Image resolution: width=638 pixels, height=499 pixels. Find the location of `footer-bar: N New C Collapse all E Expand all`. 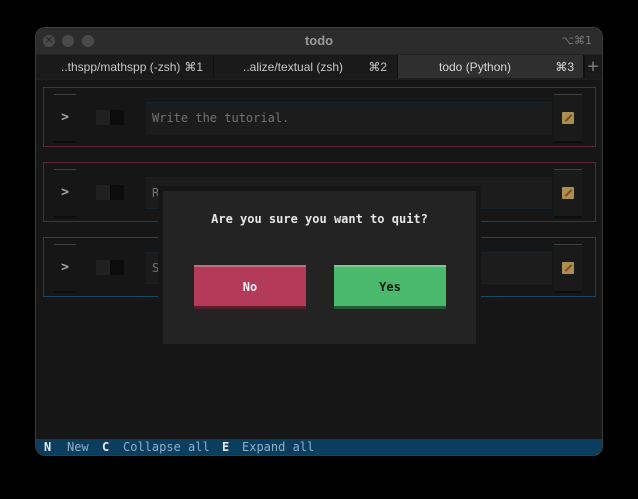

footer-bar: N New C Collapse all E Expand all is located at coordinates (319, 447).